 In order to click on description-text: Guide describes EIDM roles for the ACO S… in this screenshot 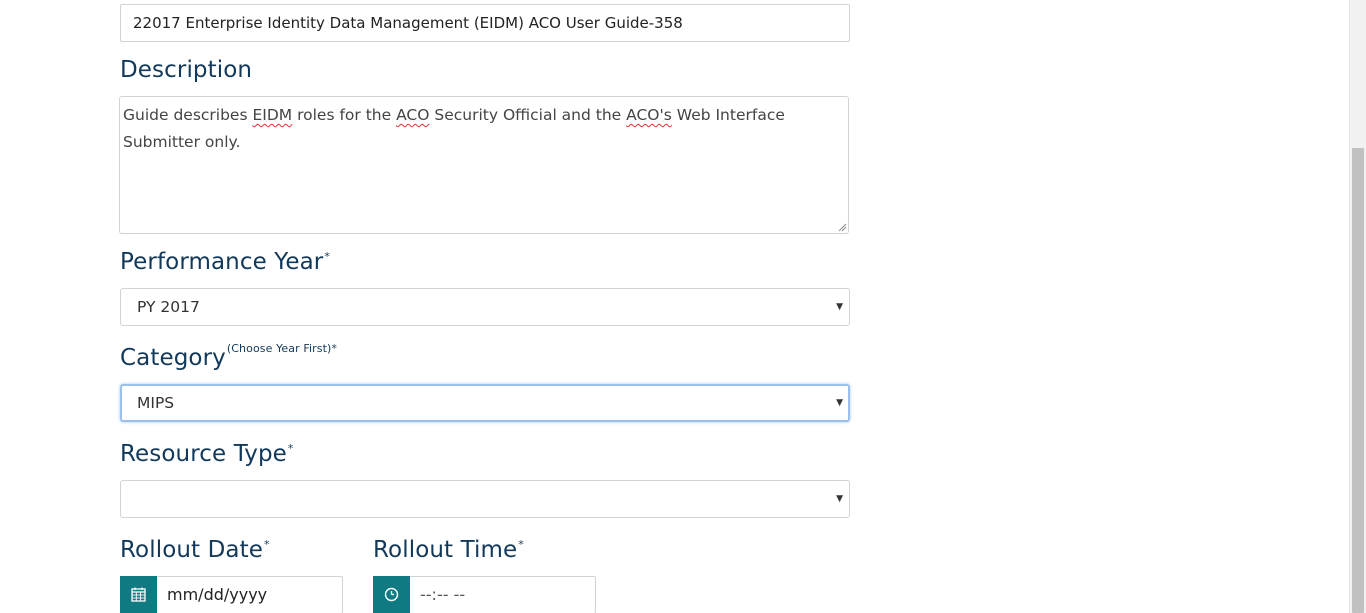, I will do `click(454, 128)`.